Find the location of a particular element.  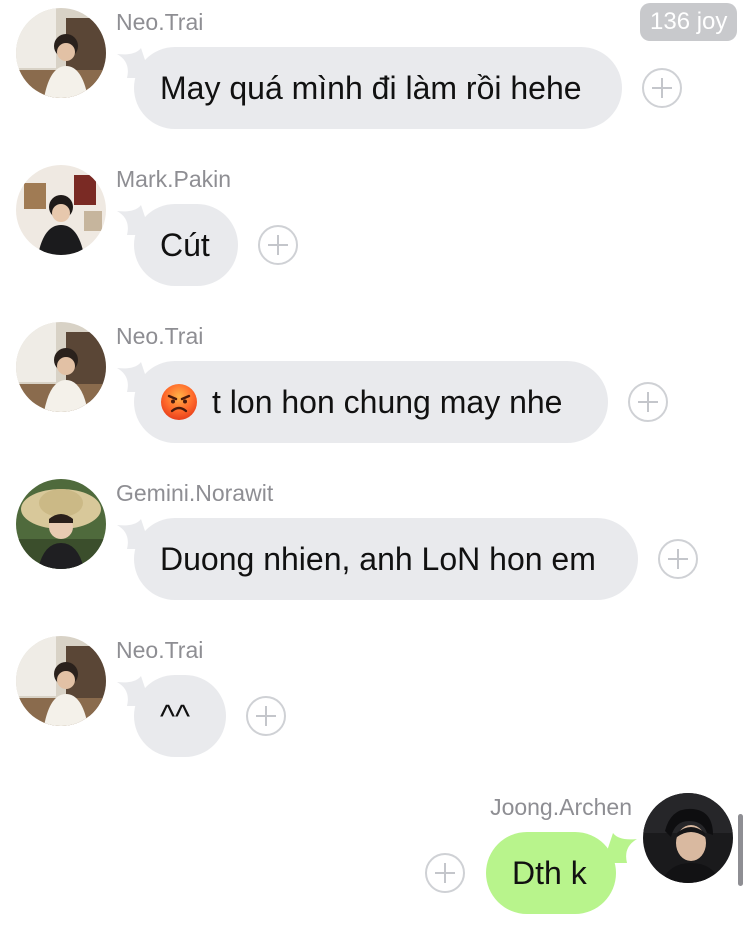

points-badge: 136 joy is located at coordinates (689, 22).